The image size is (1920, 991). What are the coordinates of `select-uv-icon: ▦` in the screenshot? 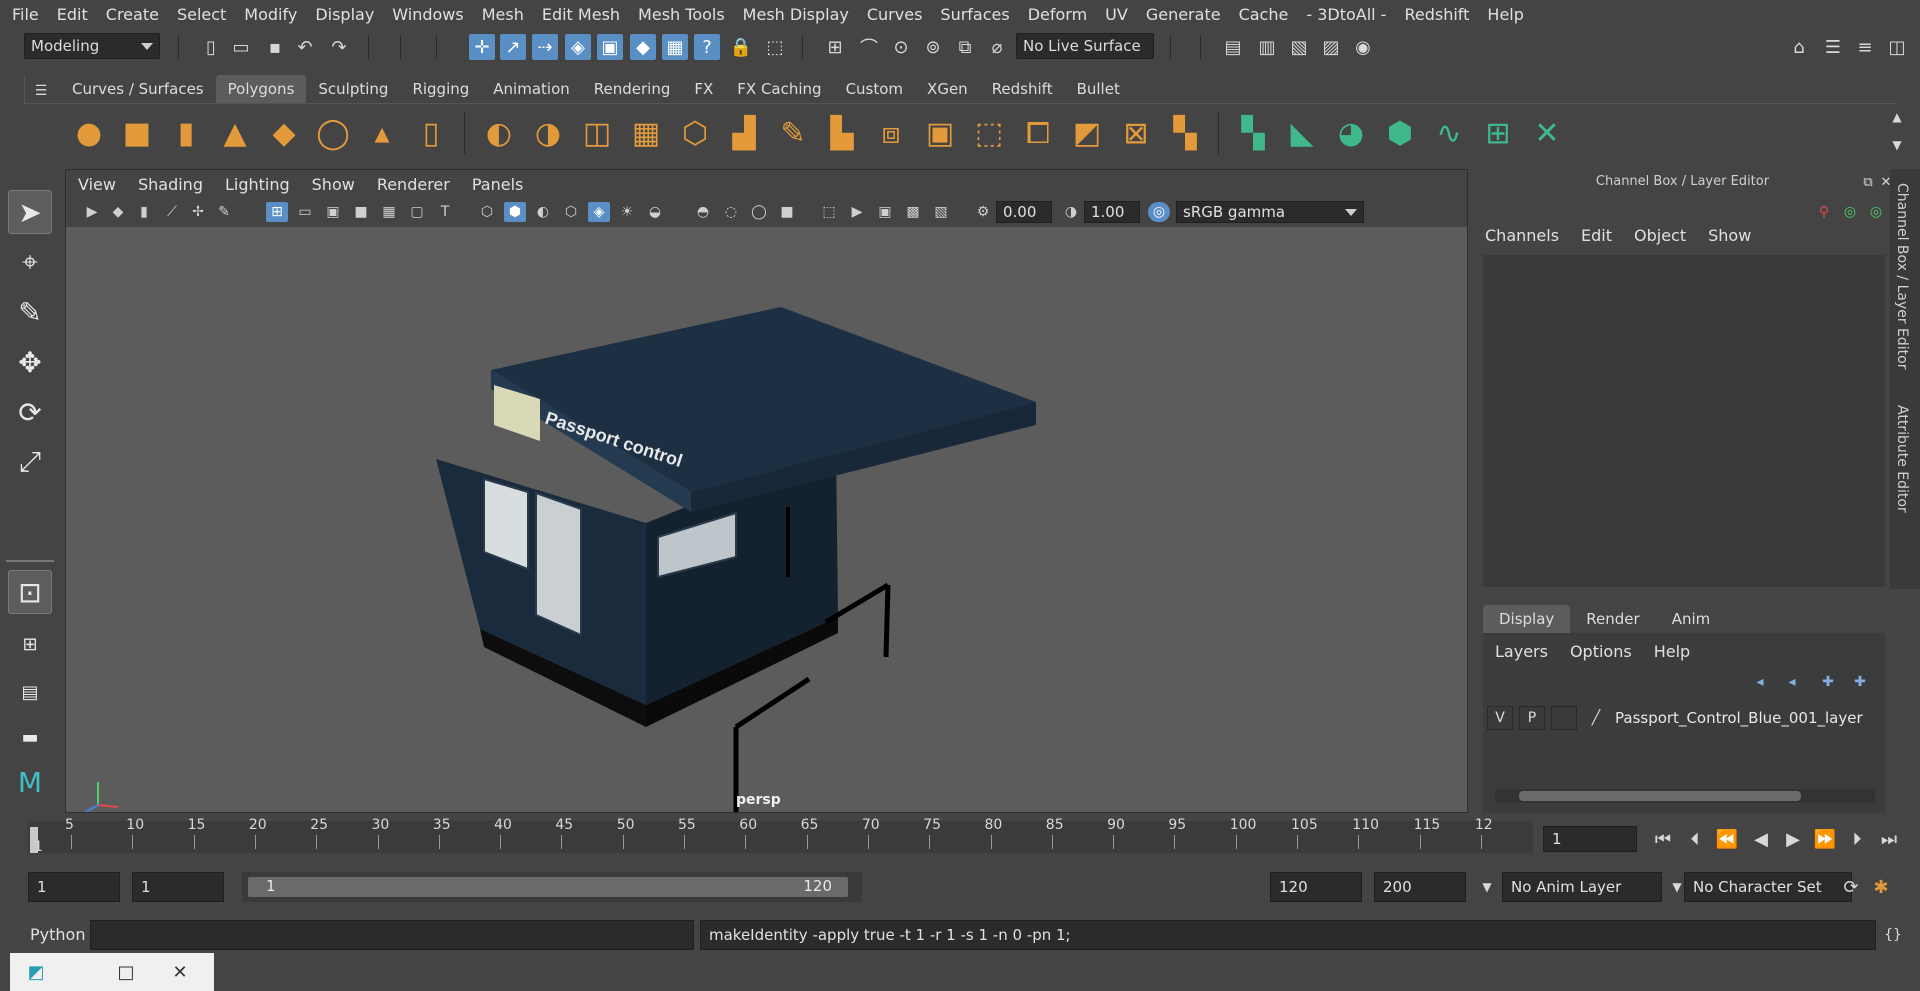 It's located at (675, 47).